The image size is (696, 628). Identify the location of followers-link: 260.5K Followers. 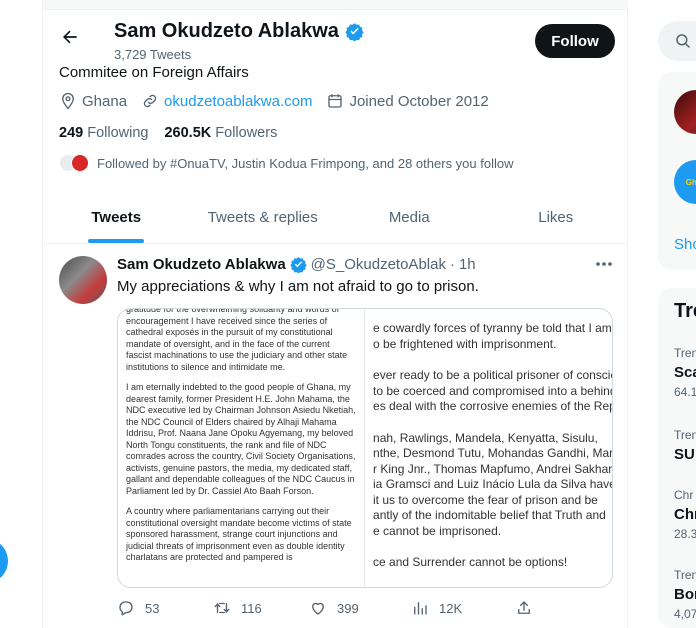
(220, 133).